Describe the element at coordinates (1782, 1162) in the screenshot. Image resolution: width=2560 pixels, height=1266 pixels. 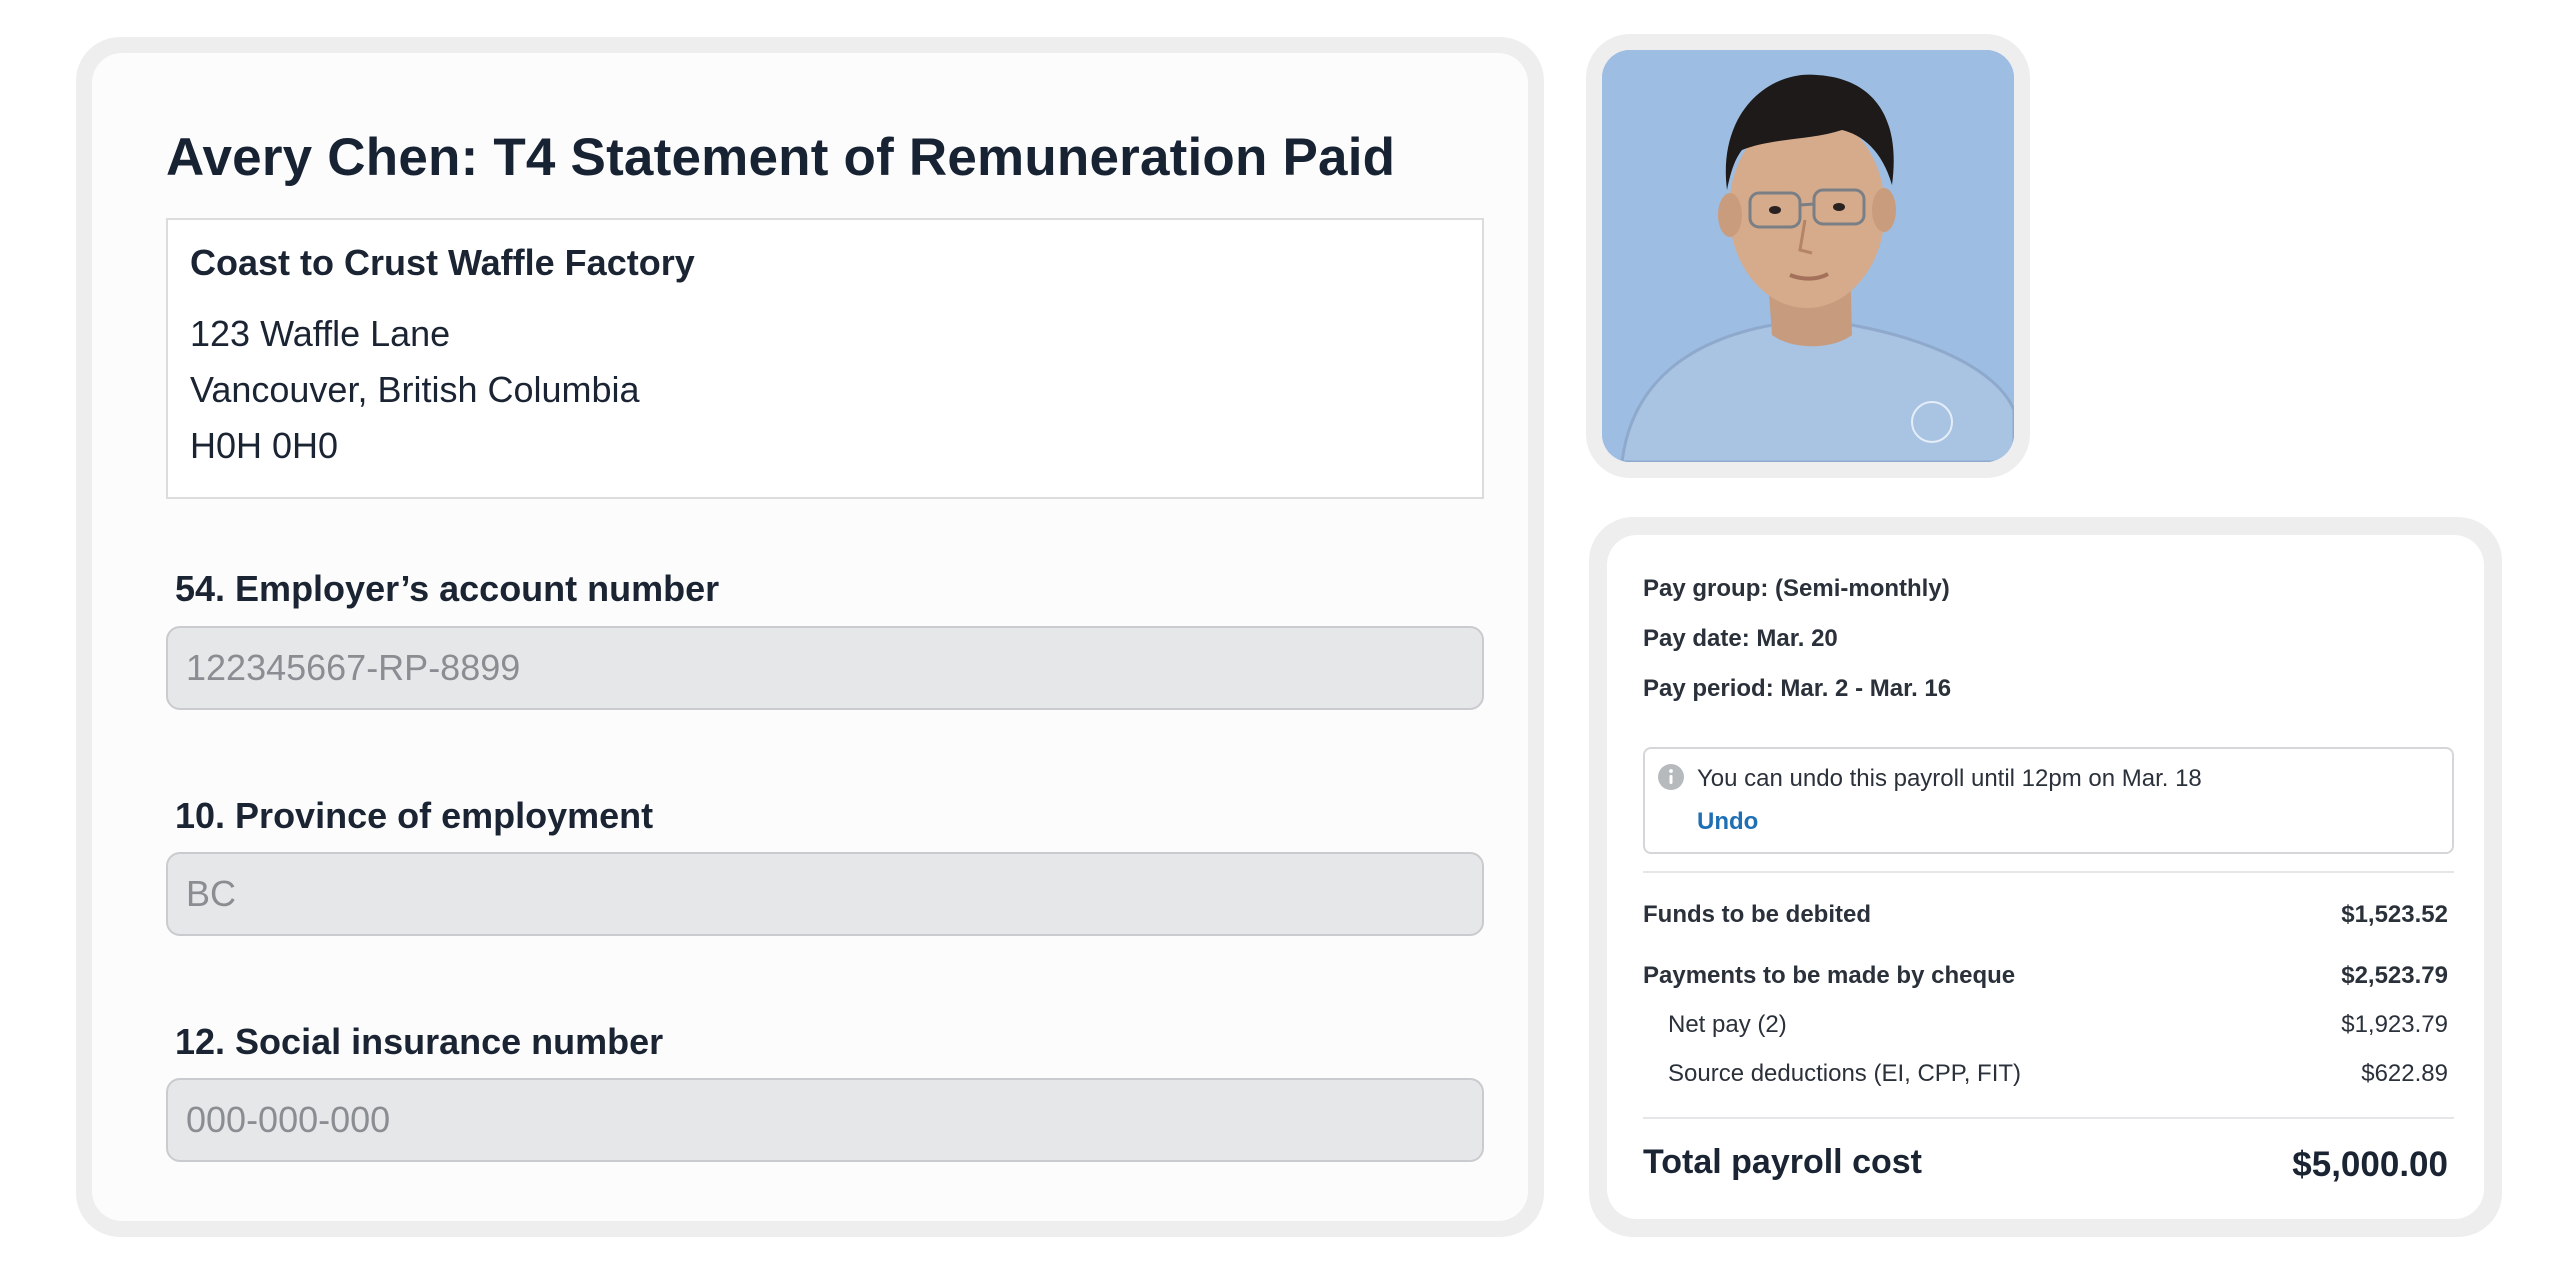
I see `total-payroll-cost-label: Total payroll cost` at that location.